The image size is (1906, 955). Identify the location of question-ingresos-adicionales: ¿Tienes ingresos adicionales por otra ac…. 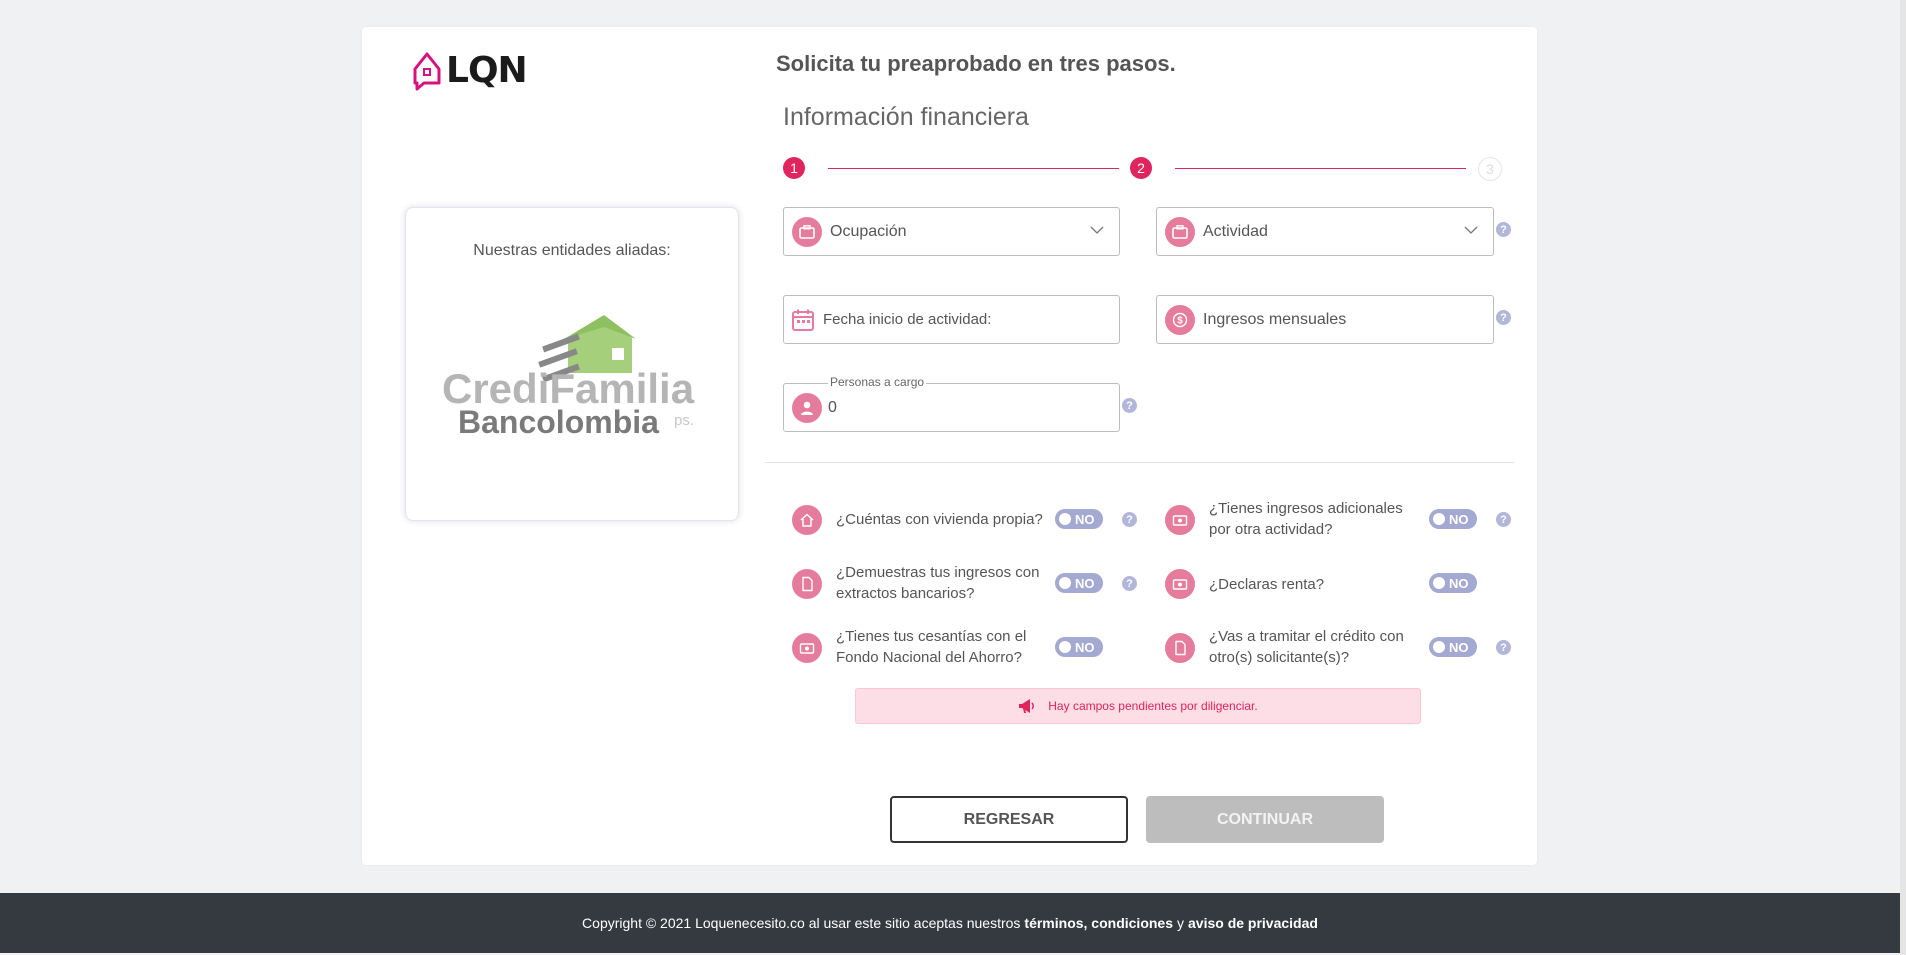
(1306, 519).